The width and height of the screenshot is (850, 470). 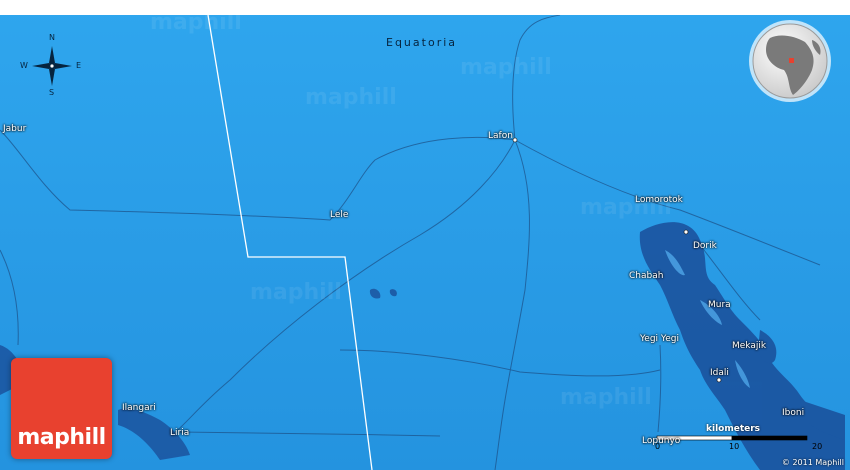 What do you see at coordinates (790, 61) in the screenshot?
I see `globe-locator-icon` at bounding box center [790, 61].